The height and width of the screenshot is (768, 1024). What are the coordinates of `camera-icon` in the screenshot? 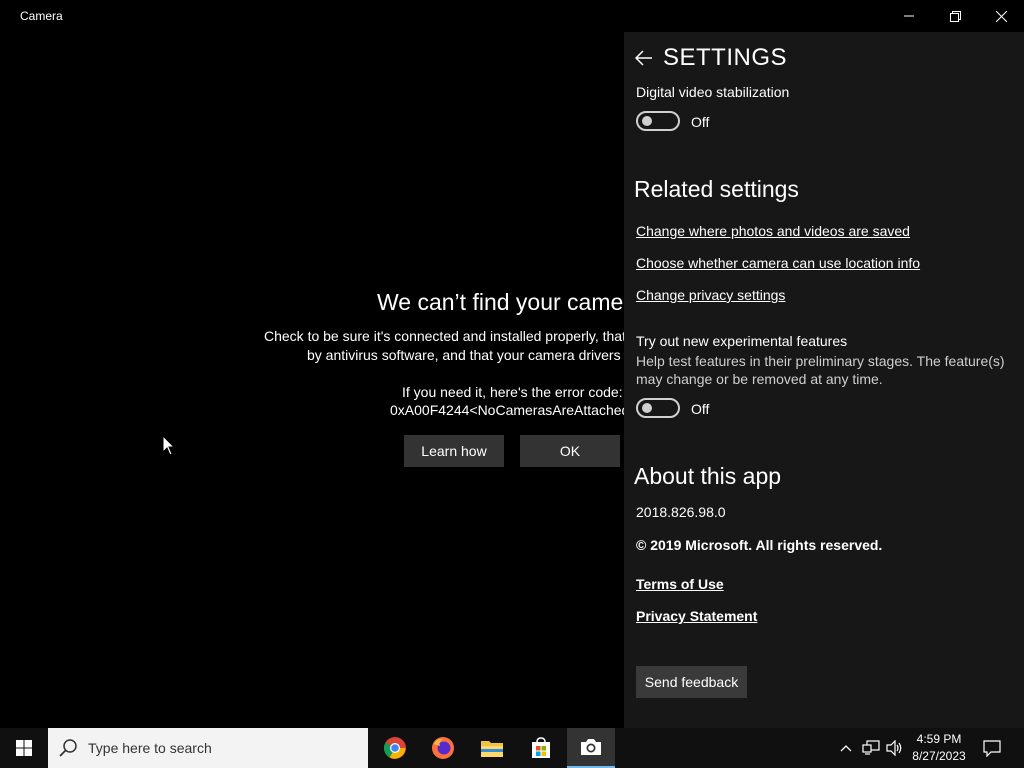 It's located at (591, 747).